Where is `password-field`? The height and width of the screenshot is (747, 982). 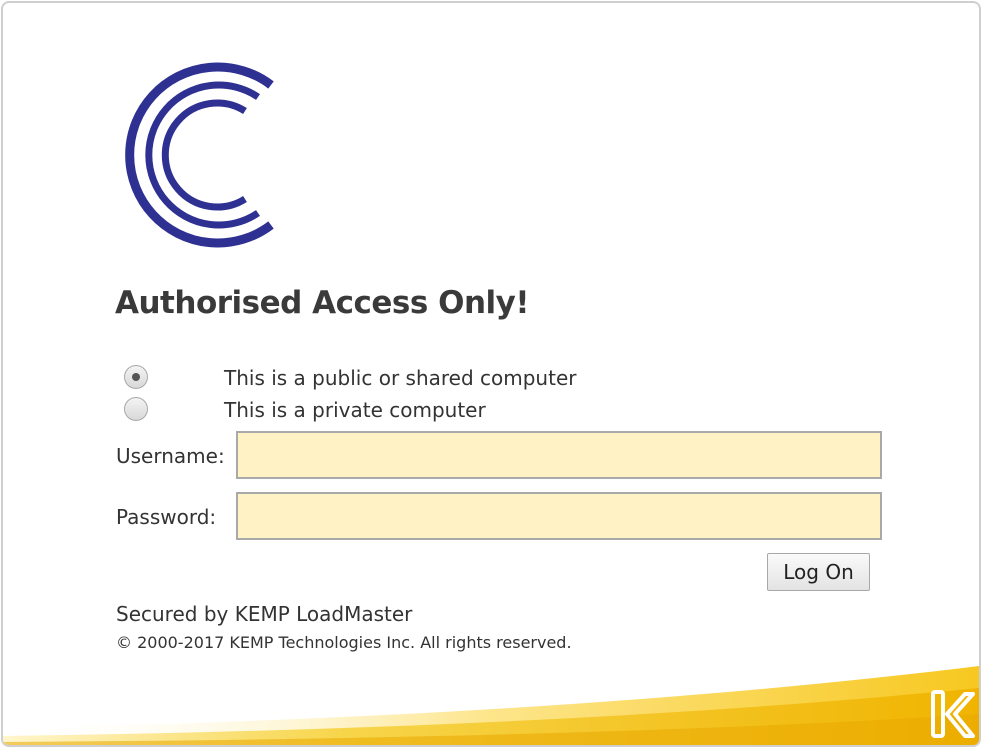 password-field is located at coordinates (559, 516).